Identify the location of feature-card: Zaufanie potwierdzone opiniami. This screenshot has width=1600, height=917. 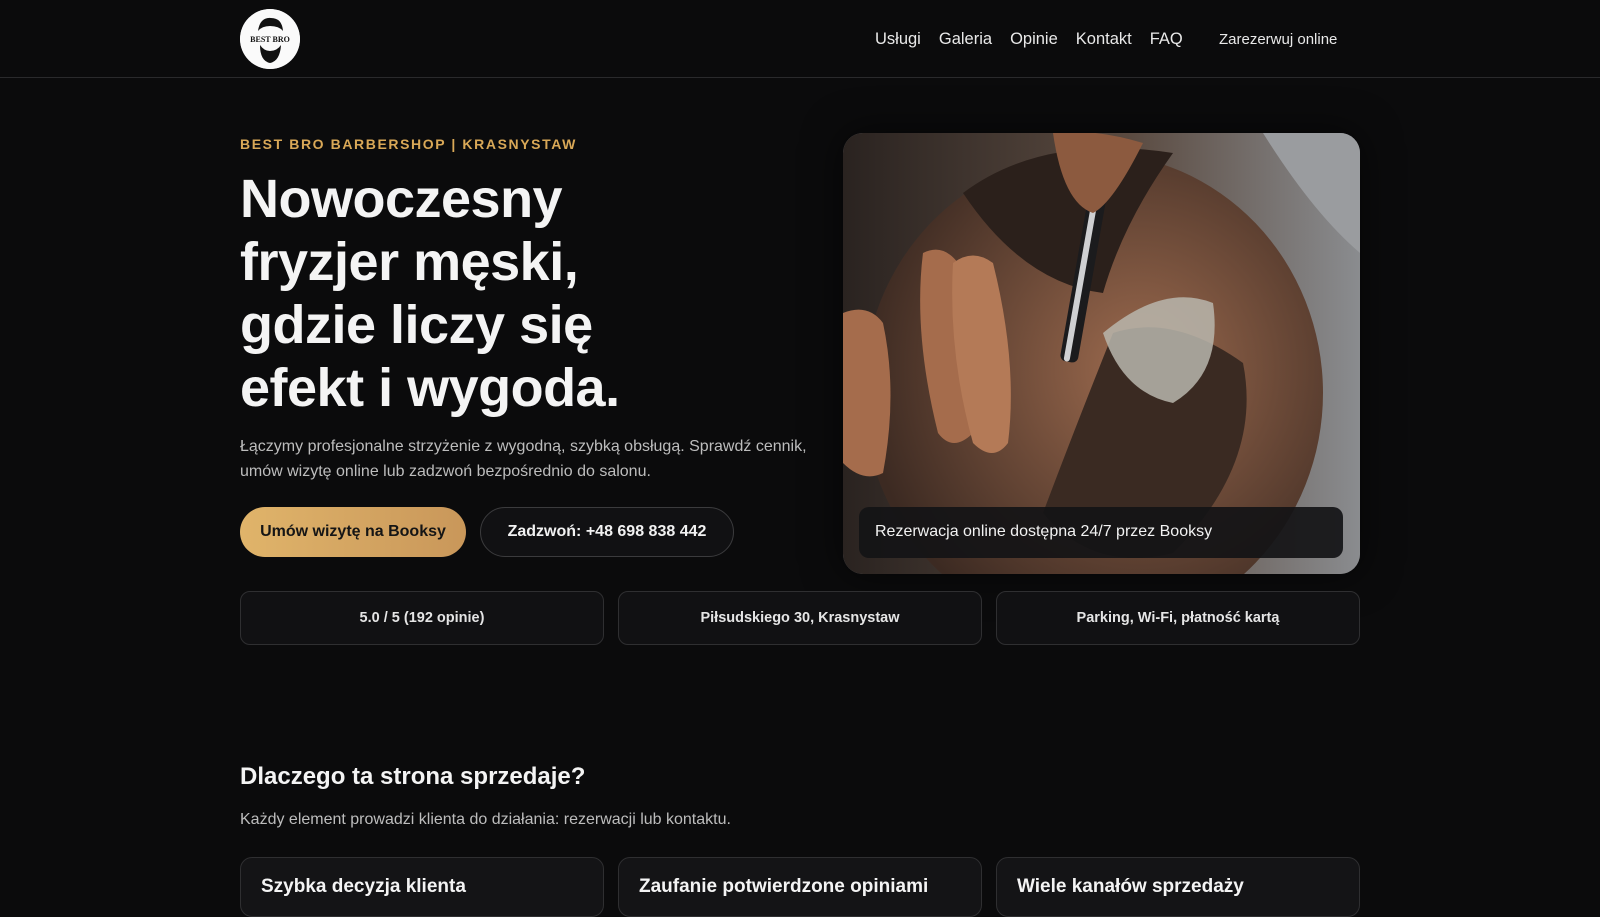
(800, 887).